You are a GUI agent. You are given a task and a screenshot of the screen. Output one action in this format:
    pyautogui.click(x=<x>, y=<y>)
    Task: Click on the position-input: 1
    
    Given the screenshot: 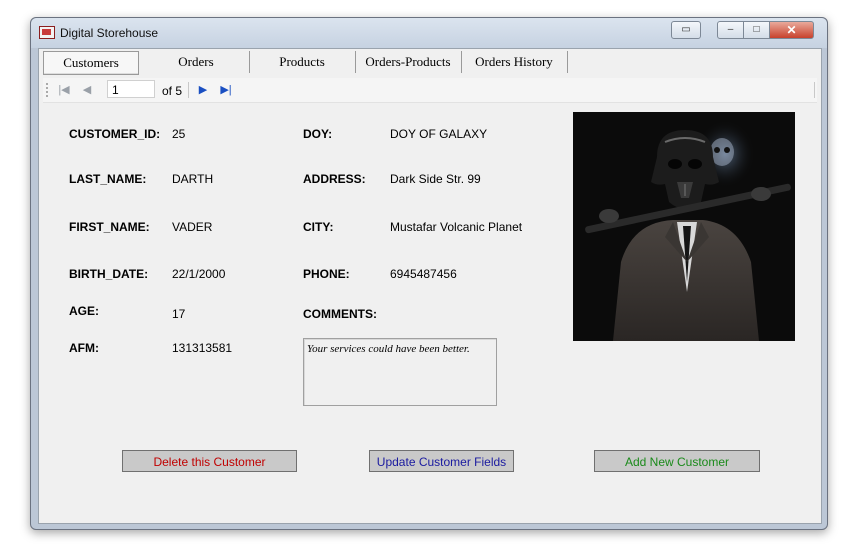 What is the action you would take?
    pyautogui.click(x=131, y=89)
    